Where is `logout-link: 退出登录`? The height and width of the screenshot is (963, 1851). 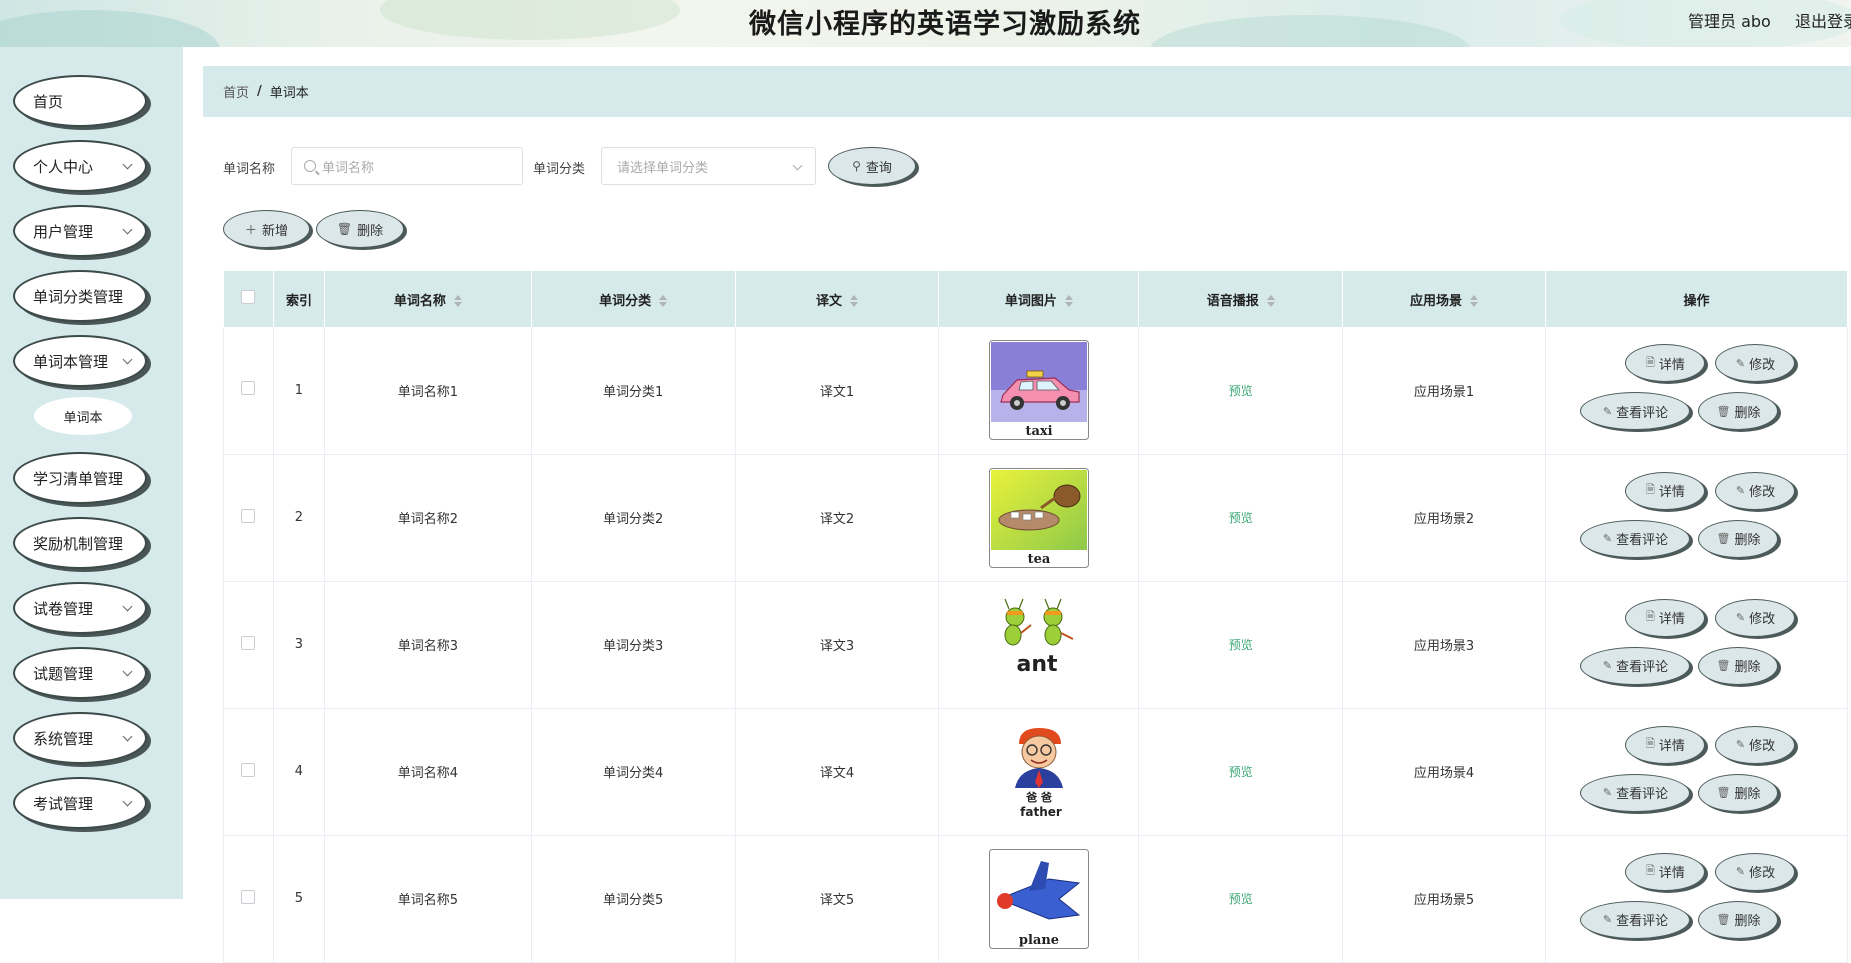
logout-link: 退出登录 is located at coordinates (1823, 20).